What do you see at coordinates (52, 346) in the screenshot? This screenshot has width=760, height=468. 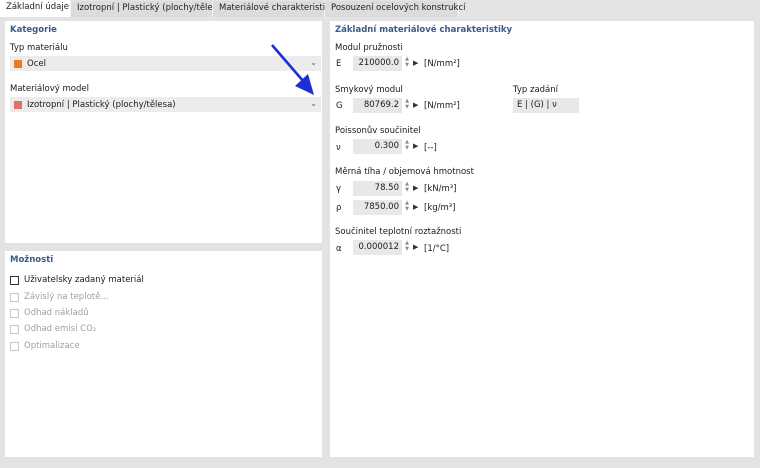 I see `checkbox-label: Optimalizace` at bounding box center [52, 346].